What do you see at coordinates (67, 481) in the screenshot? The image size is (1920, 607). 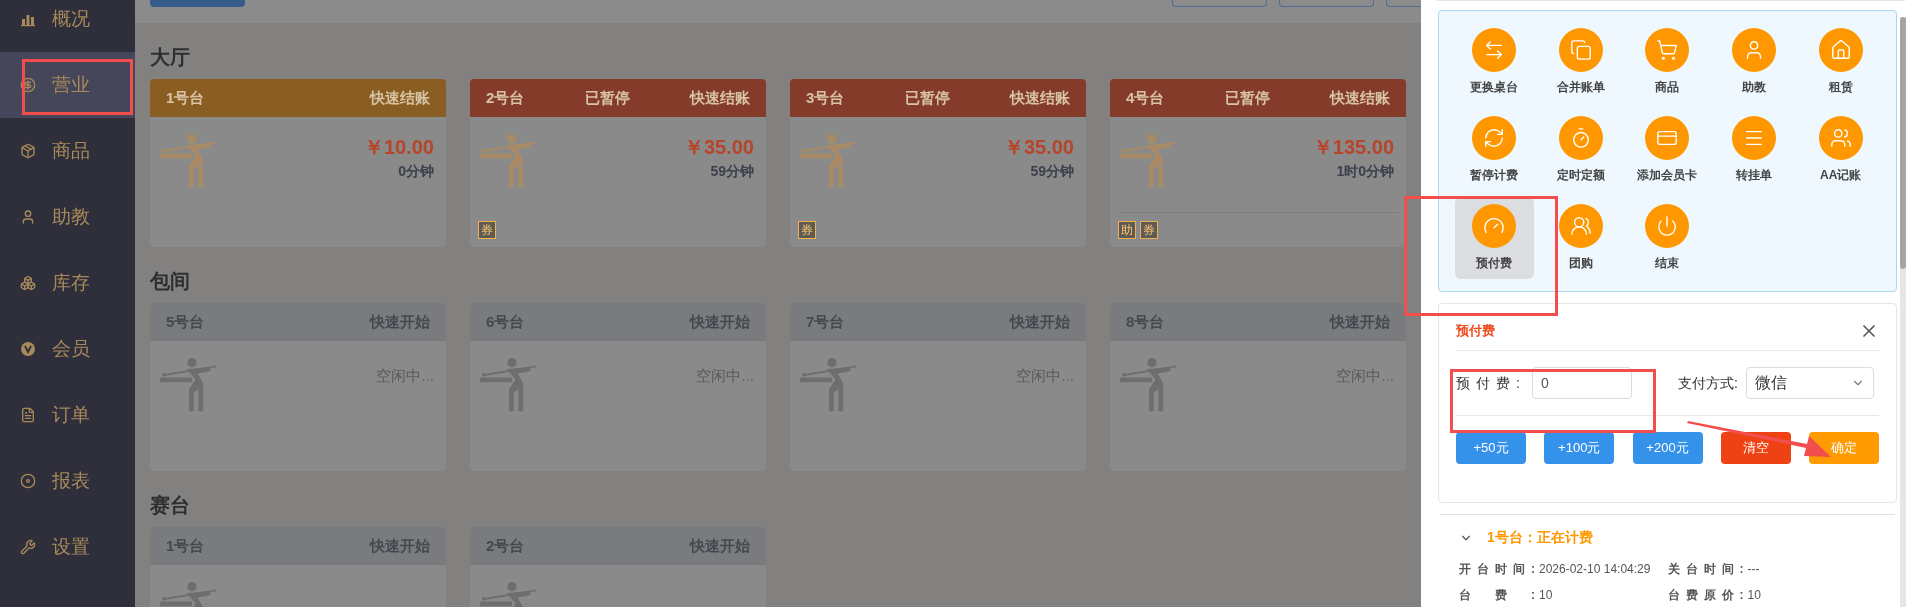 I see `sidebar-item: 报表` at bounding box center [67, 481].